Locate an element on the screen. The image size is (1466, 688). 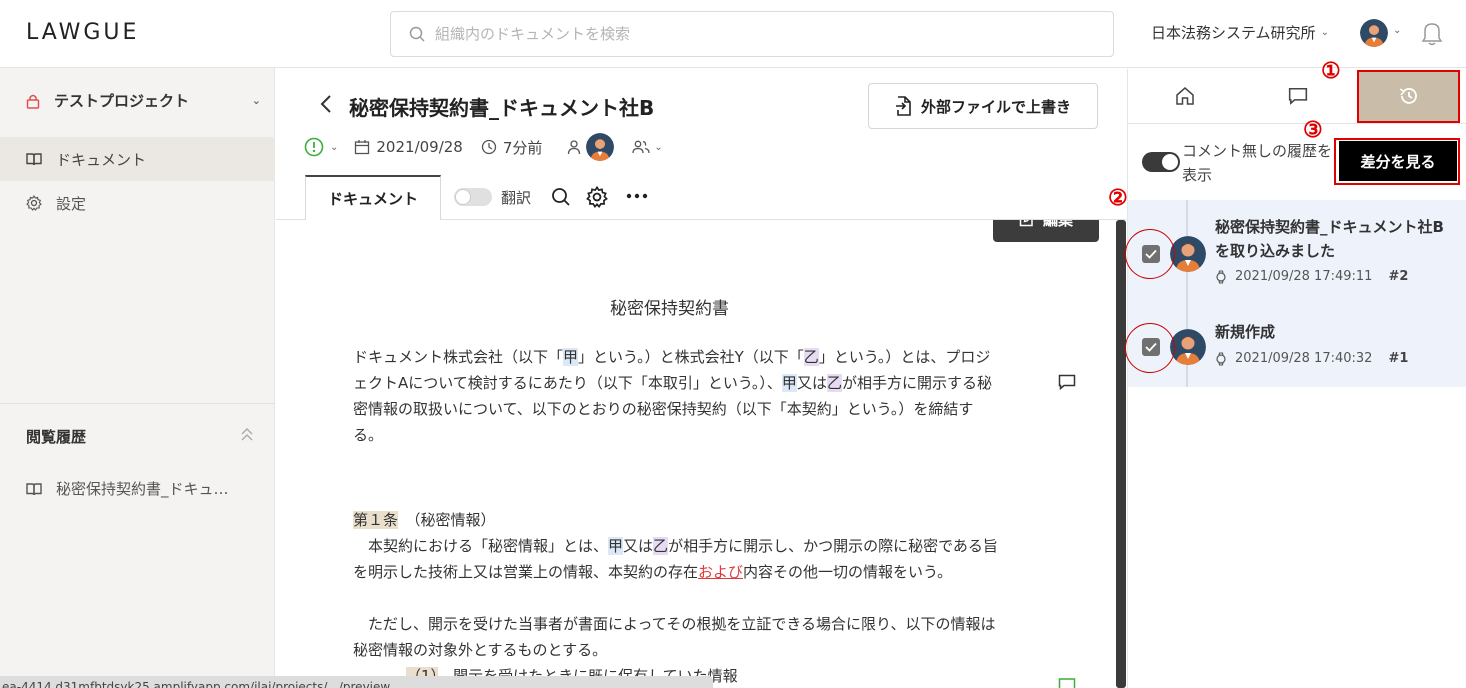
overwrite-button-label: 外部ファイルで上書き is located at coordinates (995, 106).